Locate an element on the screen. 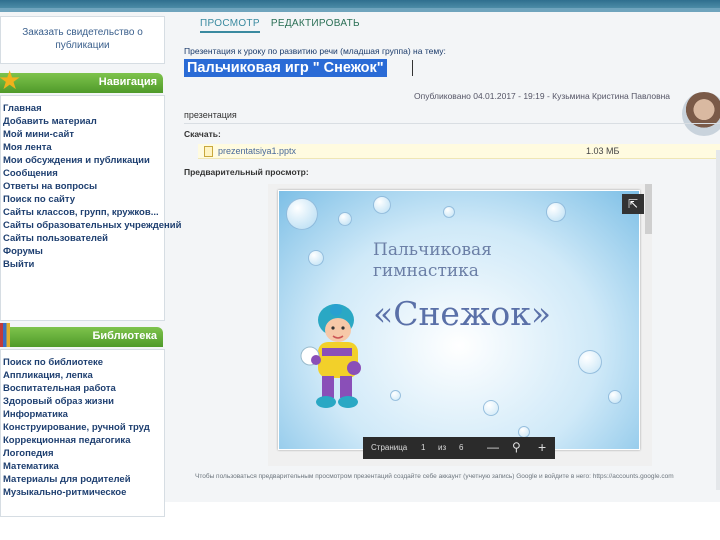  navigation-link: Сайты пользователей is located at coordinates (82, 238).